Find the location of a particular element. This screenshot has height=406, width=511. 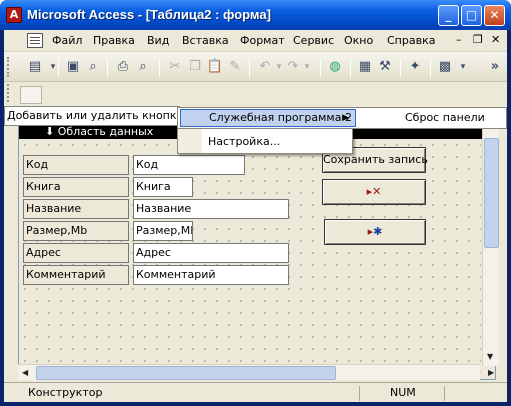

cut-icon: ✂ is located at coordinates (175, 67).